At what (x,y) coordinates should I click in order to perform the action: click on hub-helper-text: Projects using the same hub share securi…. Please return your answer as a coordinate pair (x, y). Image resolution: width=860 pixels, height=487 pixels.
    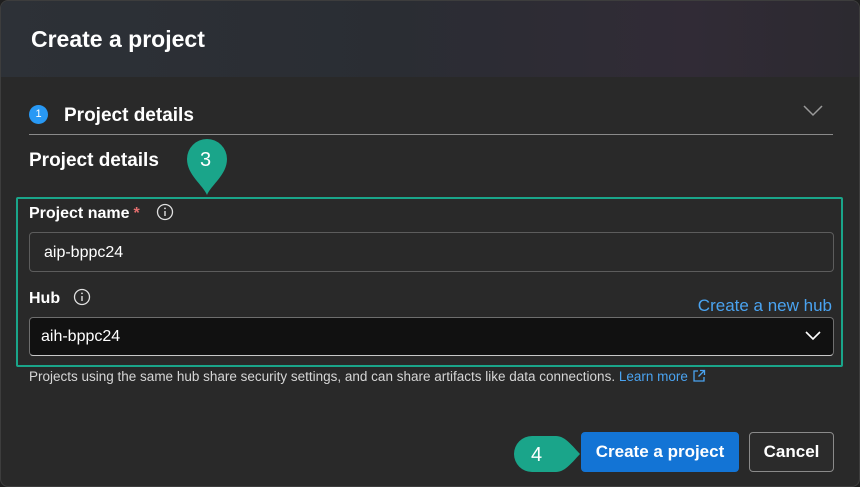
    Looking at the image, I should click on (367, 376).